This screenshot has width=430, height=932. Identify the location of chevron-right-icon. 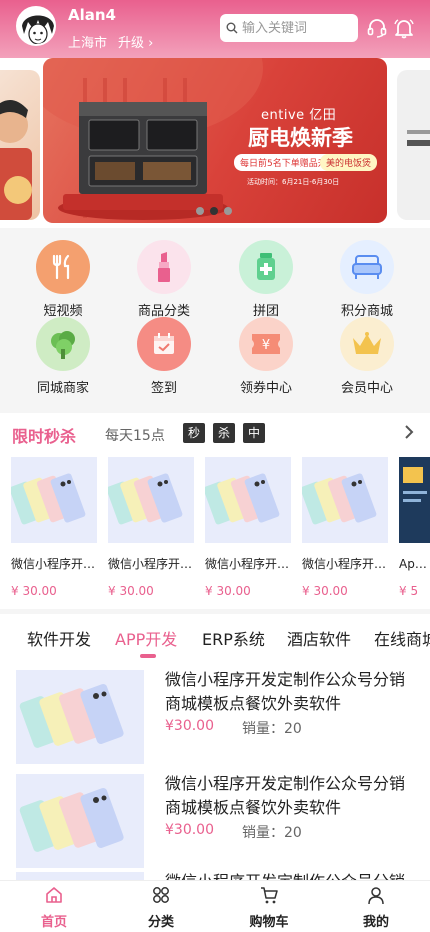
(409, 432).